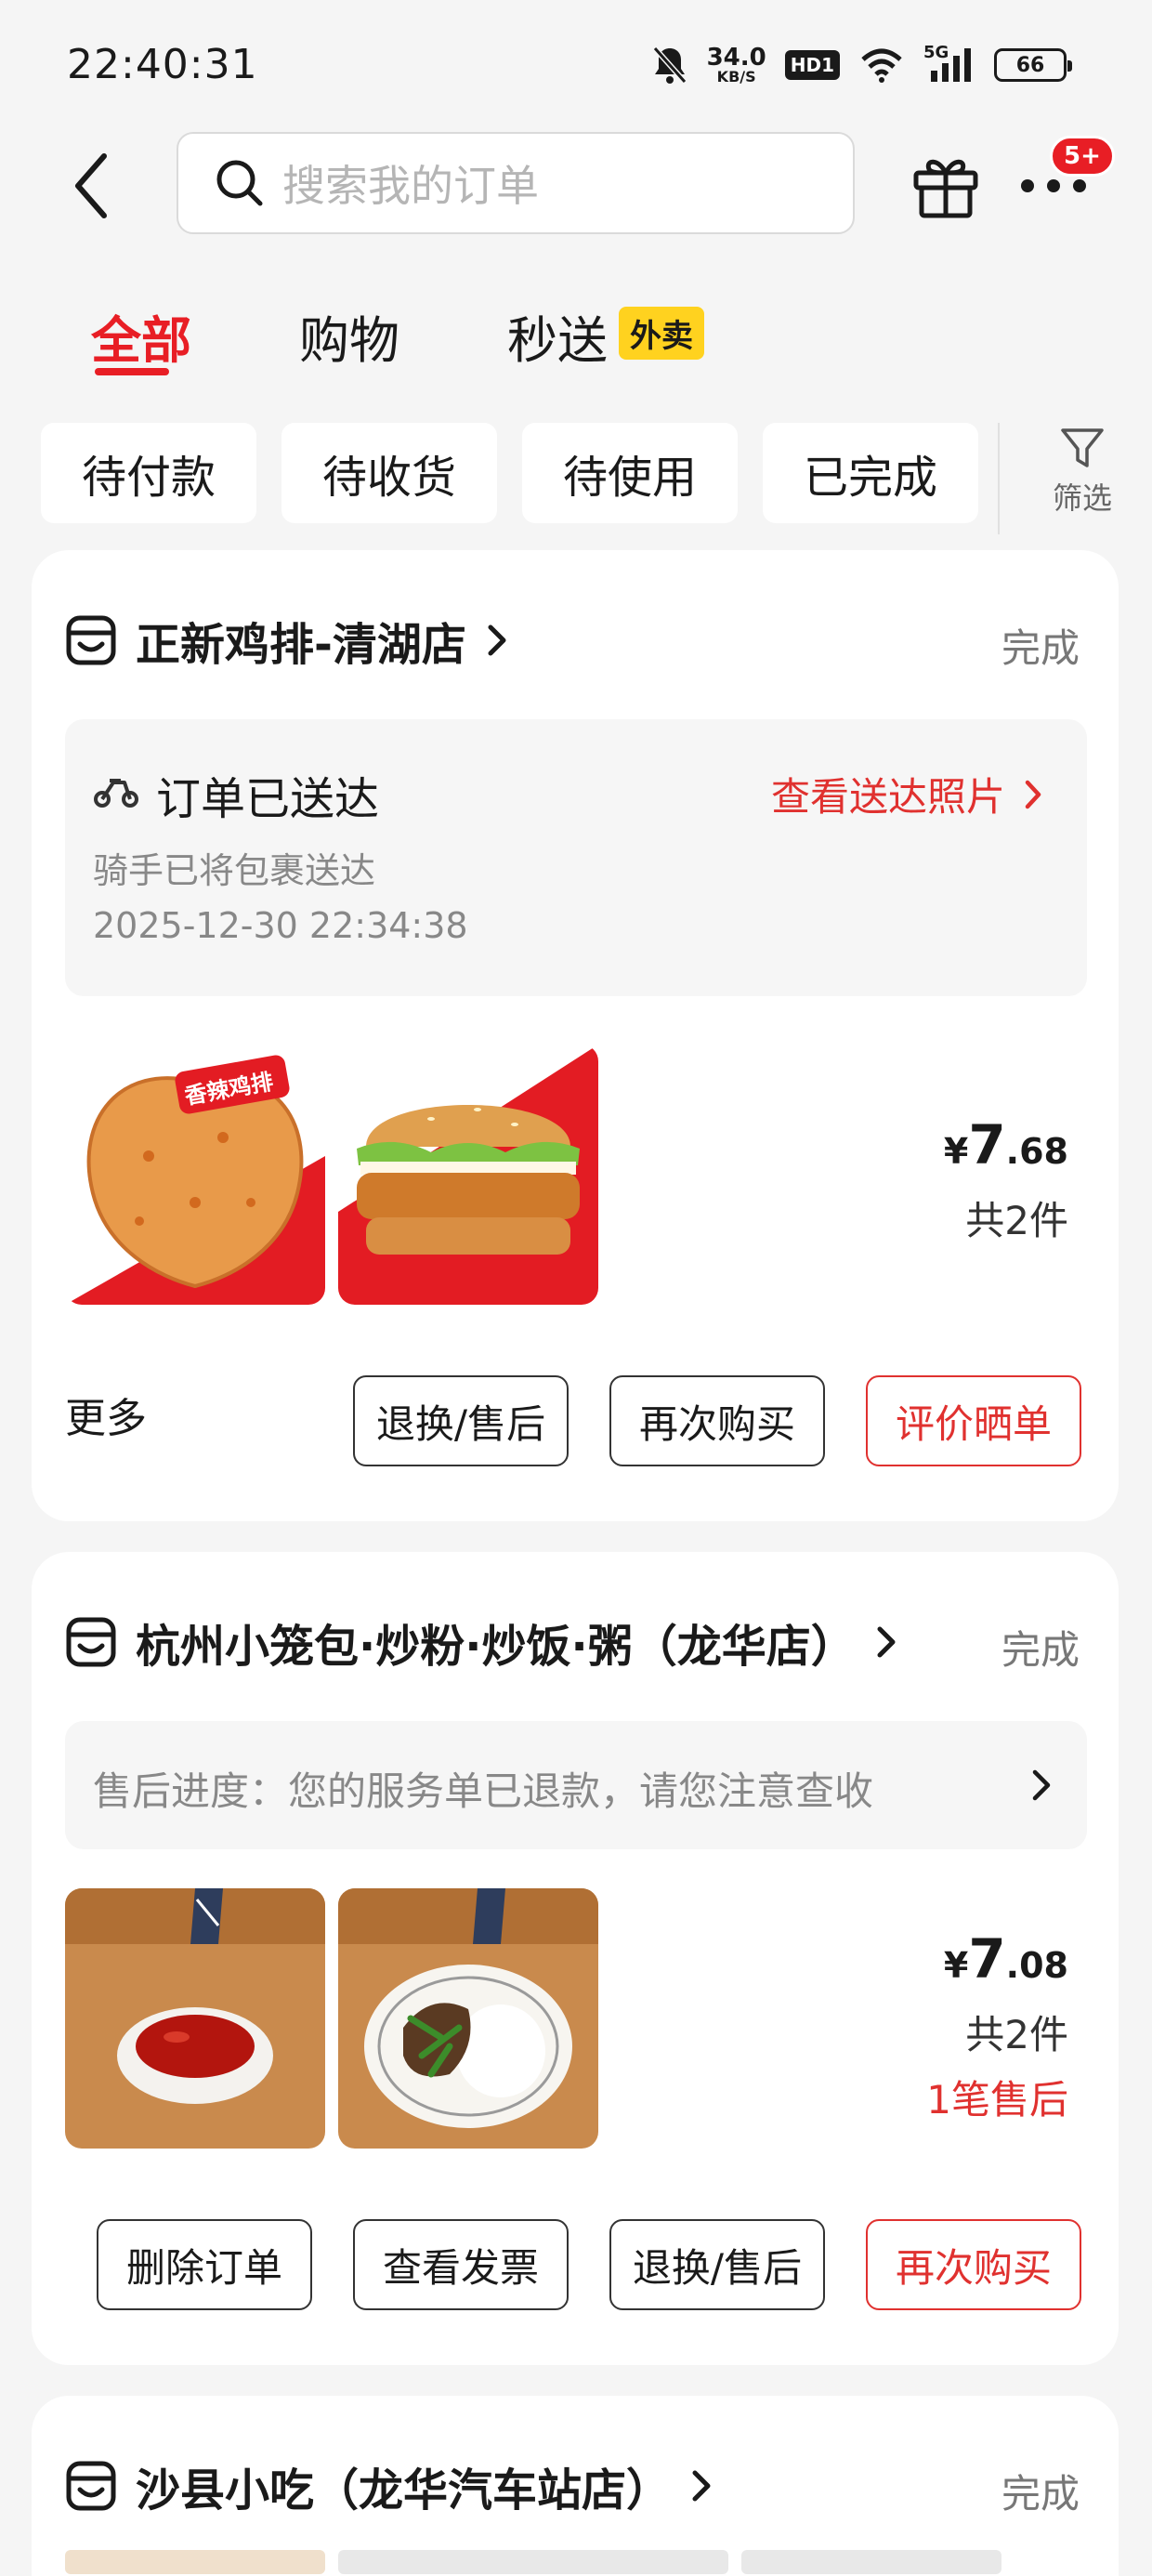 The image size is (1152, 2576). Describe the element at coordinates (576, 65) in the screenshot. I see `status-bar: 22:40:31 34.0 KB/S HD1 5G 66` at that location.